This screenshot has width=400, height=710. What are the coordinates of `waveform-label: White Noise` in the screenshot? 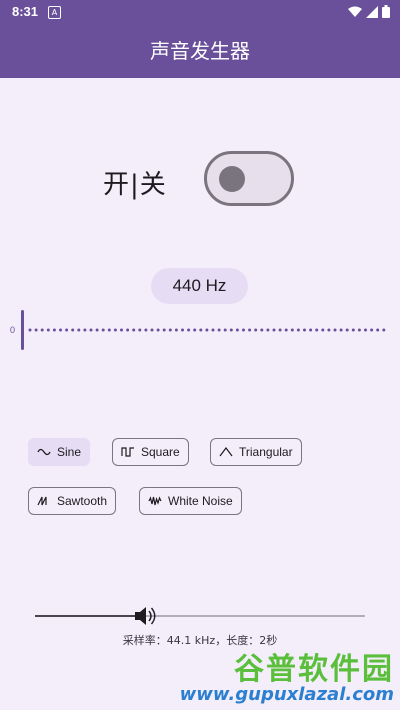 It's located at (200, 501).